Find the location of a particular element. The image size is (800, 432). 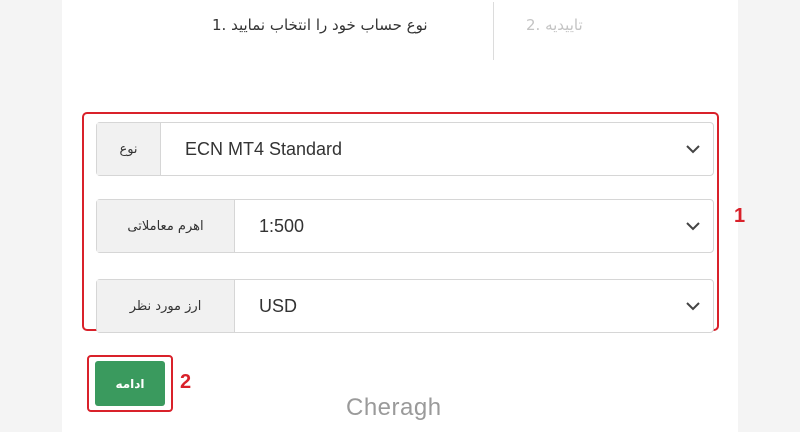

account-type-label: نوع is located at coordinates (129, 149).